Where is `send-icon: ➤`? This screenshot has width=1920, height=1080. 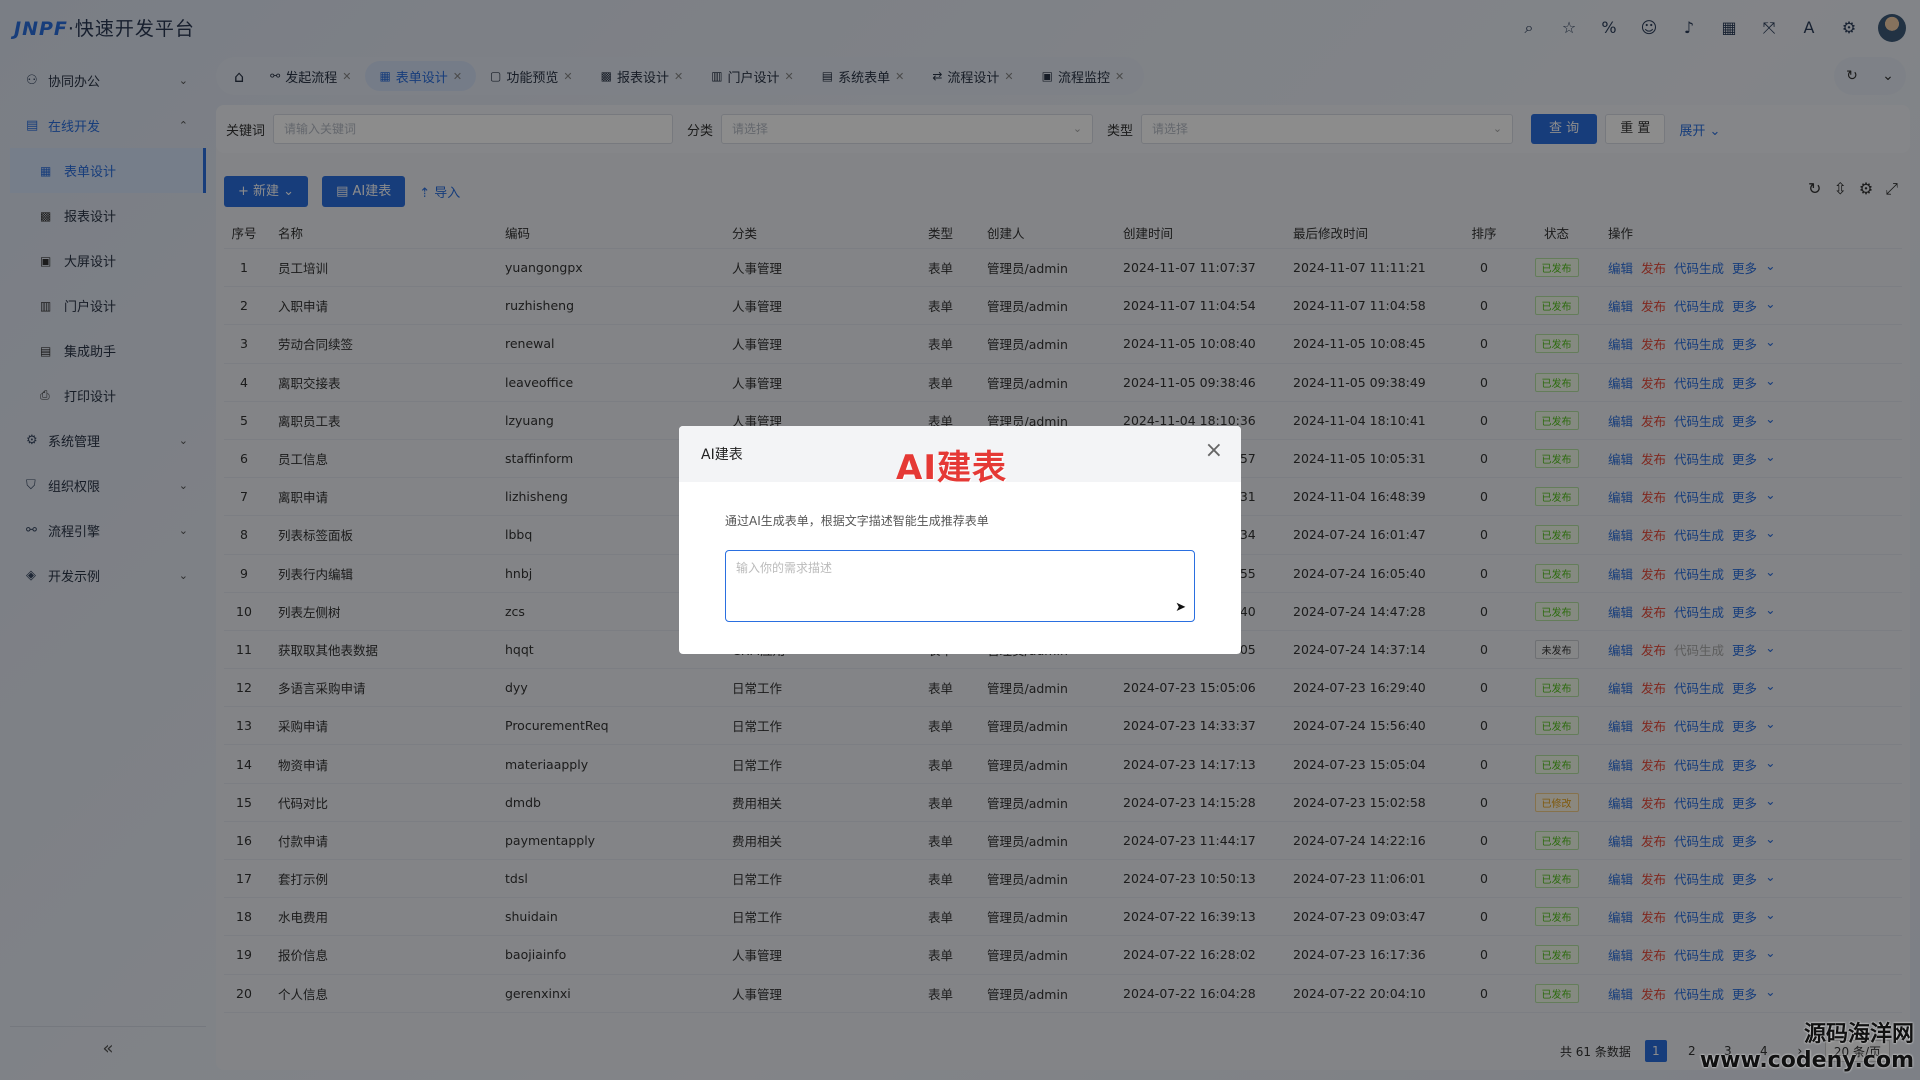 send-icon: ➤ is located at coordinates (1180, 607).